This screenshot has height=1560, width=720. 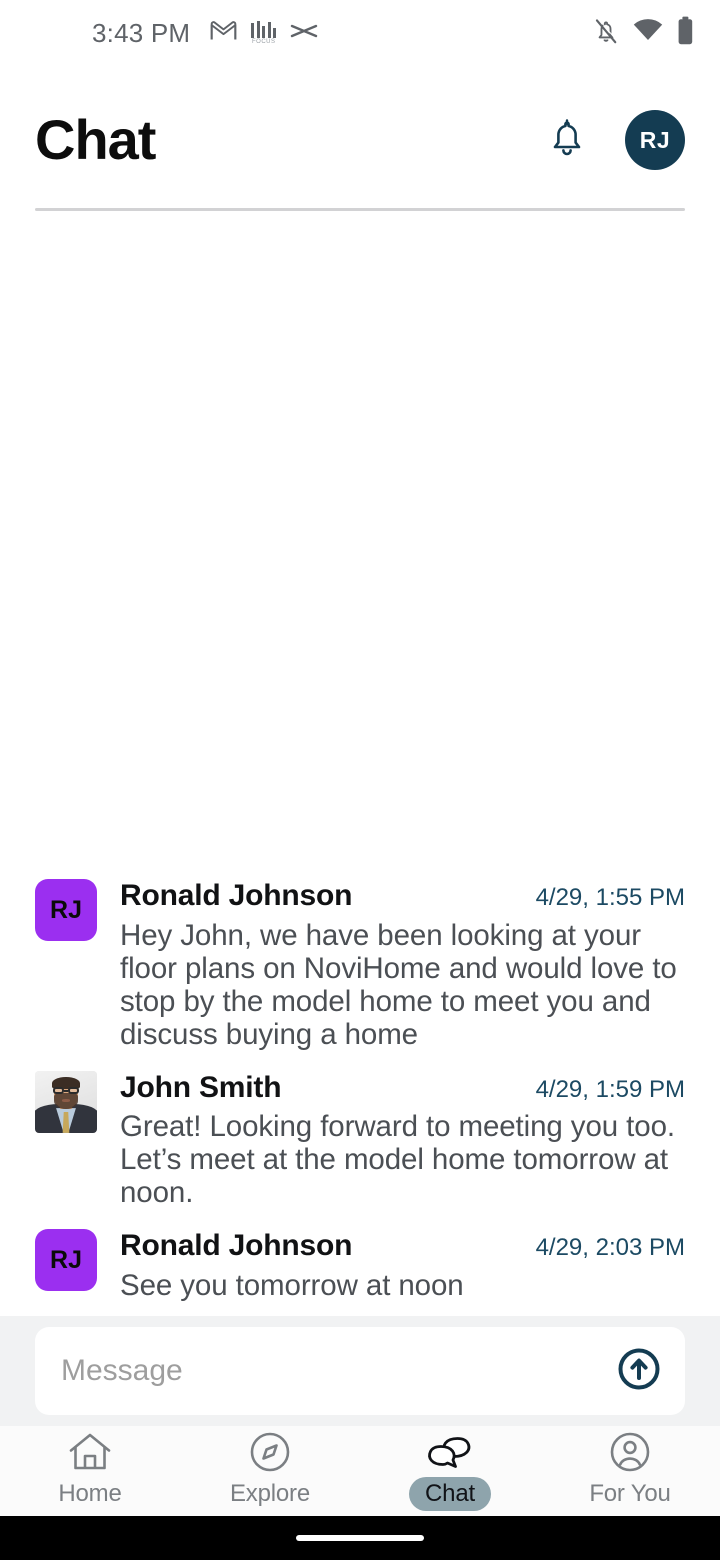 I want to click on gmail-icon, so click(x=223, y=33).